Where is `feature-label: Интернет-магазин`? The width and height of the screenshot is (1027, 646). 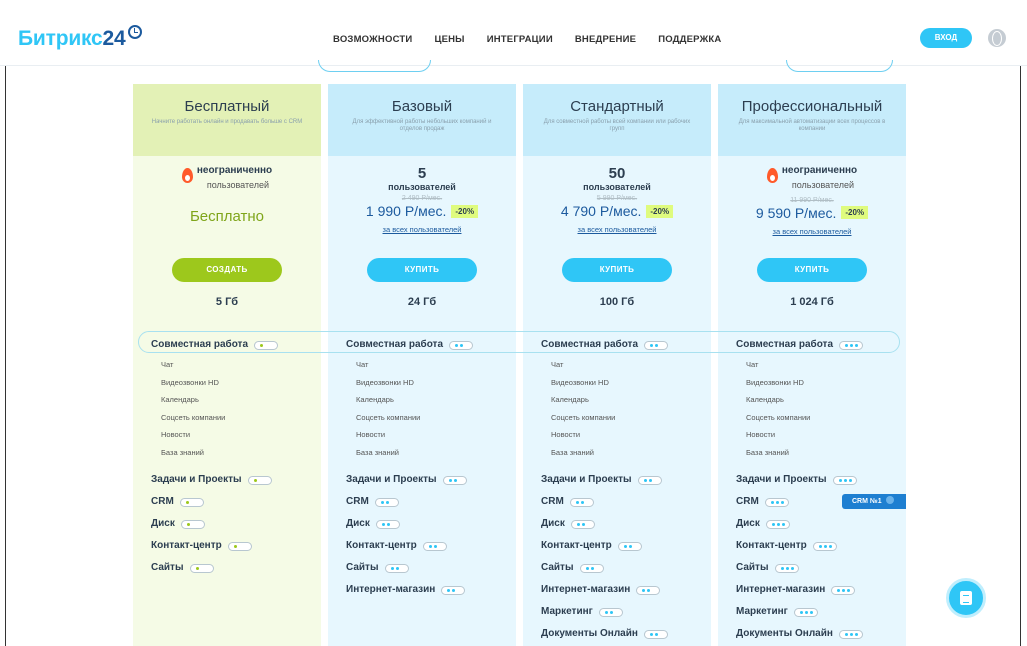
feature-label: Интернет-магазин is located at coordinates (586, 589).